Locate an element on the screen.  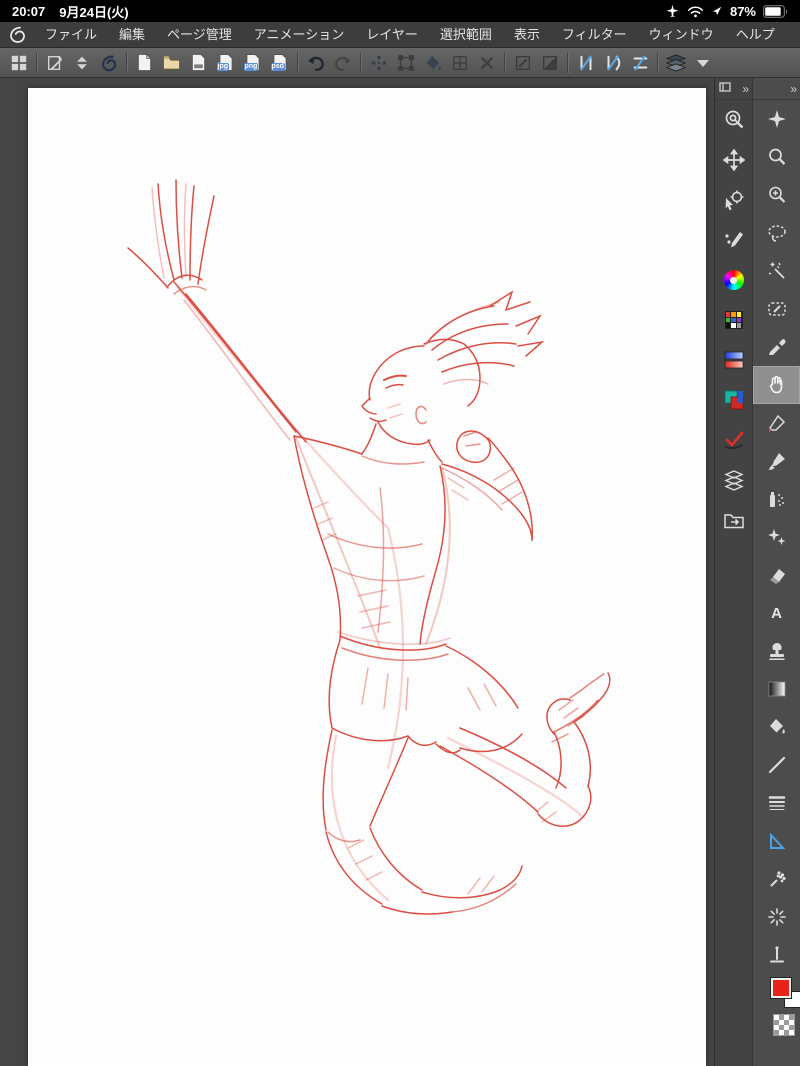
save-file-icon is located at coordinates (198, 63).